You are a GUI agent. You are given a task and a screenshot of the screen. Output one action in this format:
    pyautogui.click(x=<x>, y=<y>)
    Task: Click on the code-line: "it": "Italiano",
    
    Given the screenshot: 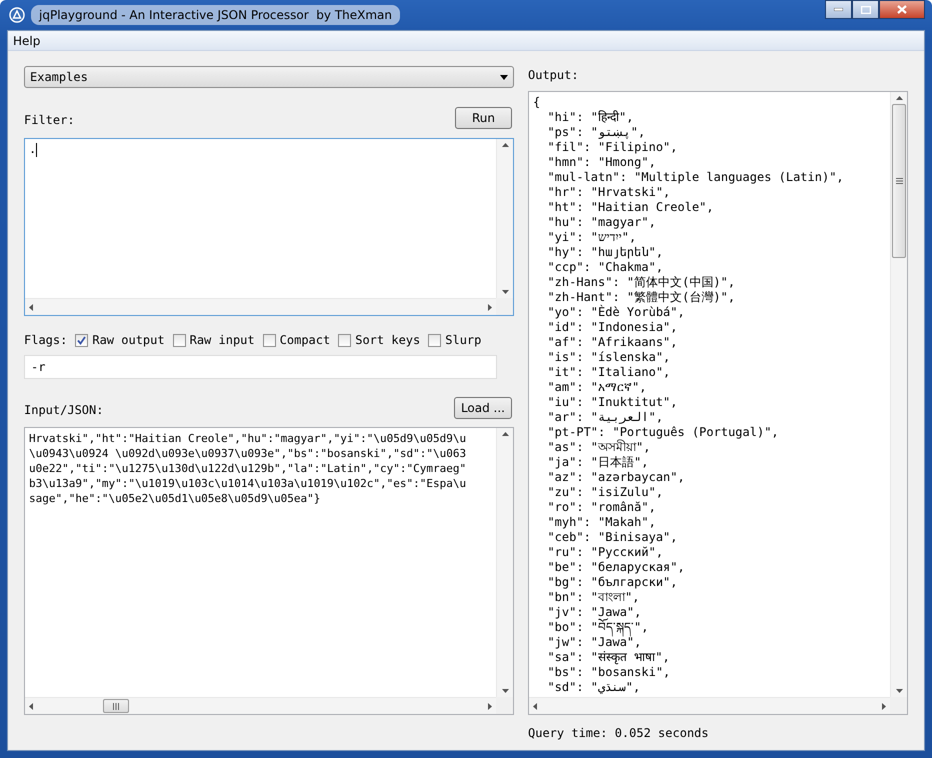 What is the action you would take?
    pyautogui.click(x=609, y=372)
    